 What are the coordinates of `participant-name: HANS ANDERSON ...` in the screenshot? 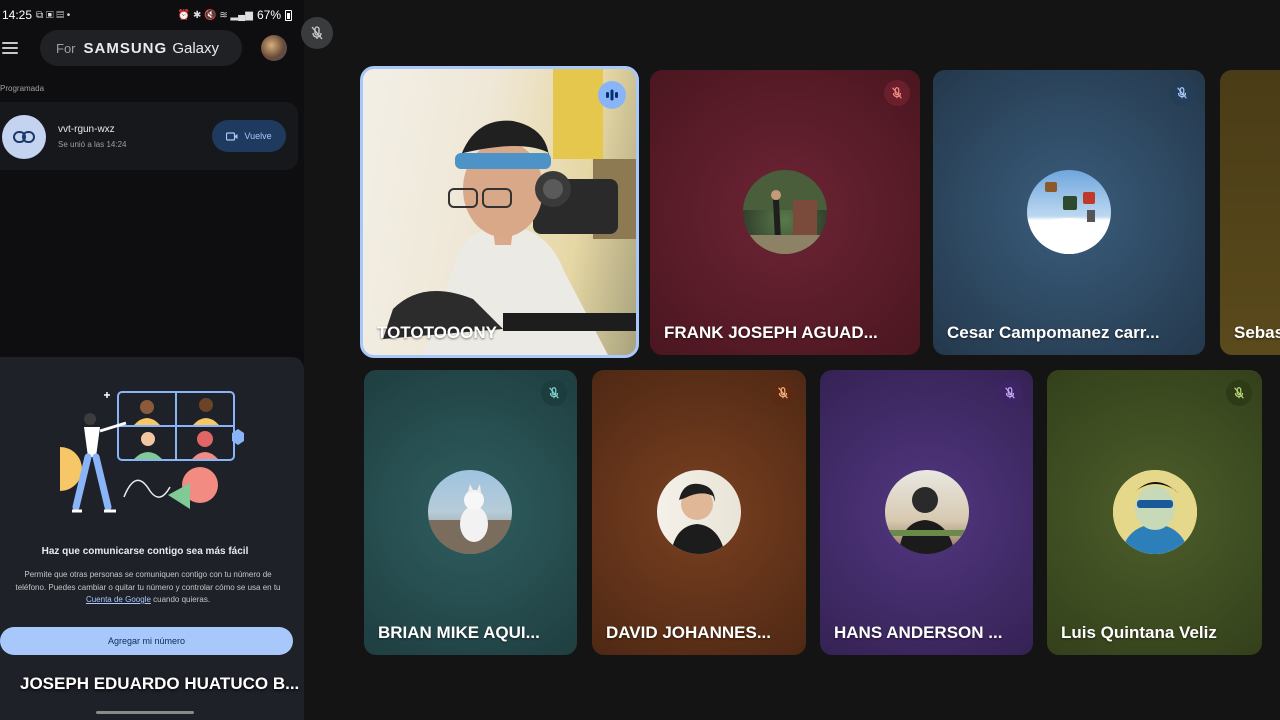 It's located at (918, 632).